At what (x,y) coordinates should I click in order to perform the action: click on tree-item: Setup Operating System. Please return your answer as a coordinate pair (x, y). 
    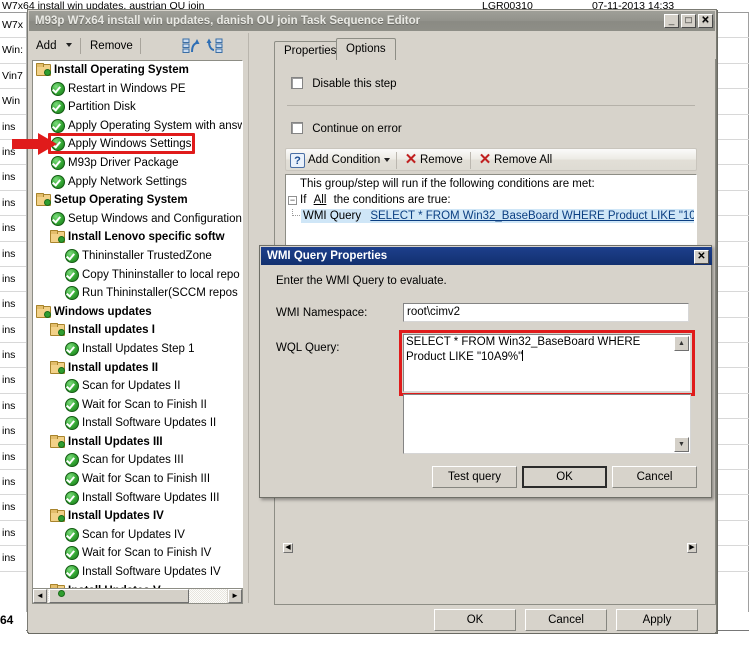
    Looking at the image, I should click on (137, 200).